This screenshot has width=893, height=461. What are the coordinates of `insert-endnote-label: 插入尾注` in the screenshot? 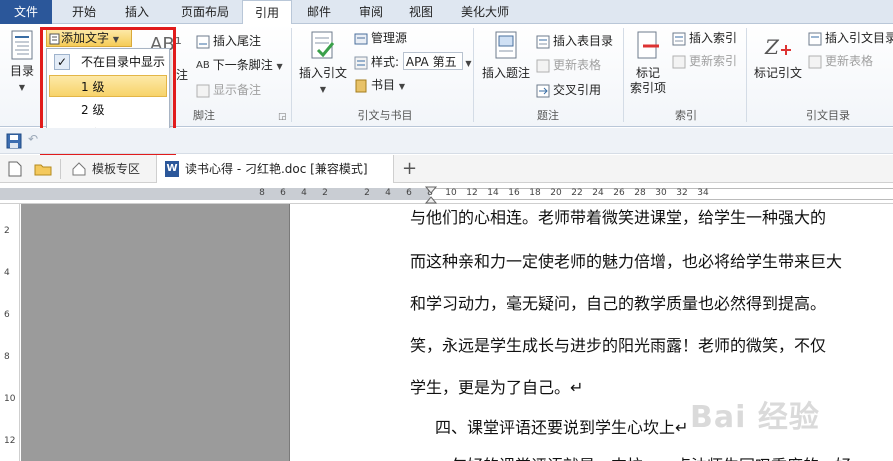 It's located at (237, 41).